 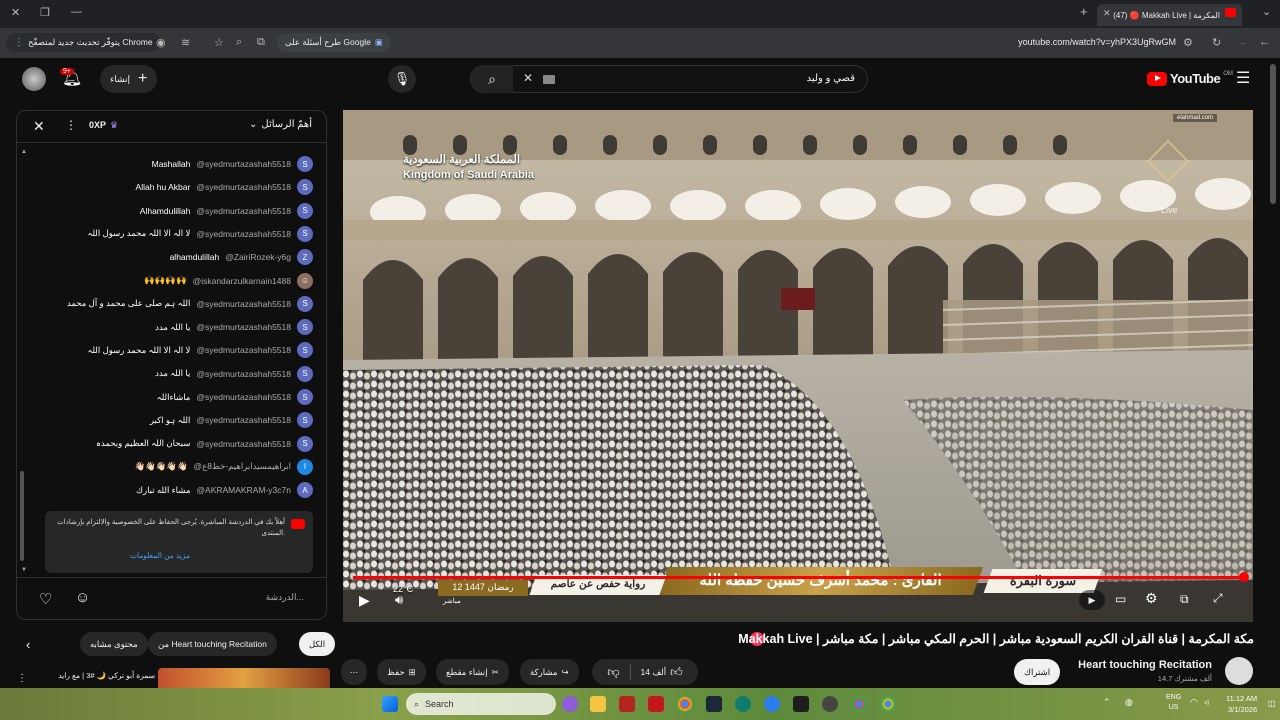 What do you see at coordinates (241, 257) in the screenshot?
I see `chat-message: alhamdulillah @ZairiRozek-y6g Z` at bounding box center [241, 257].